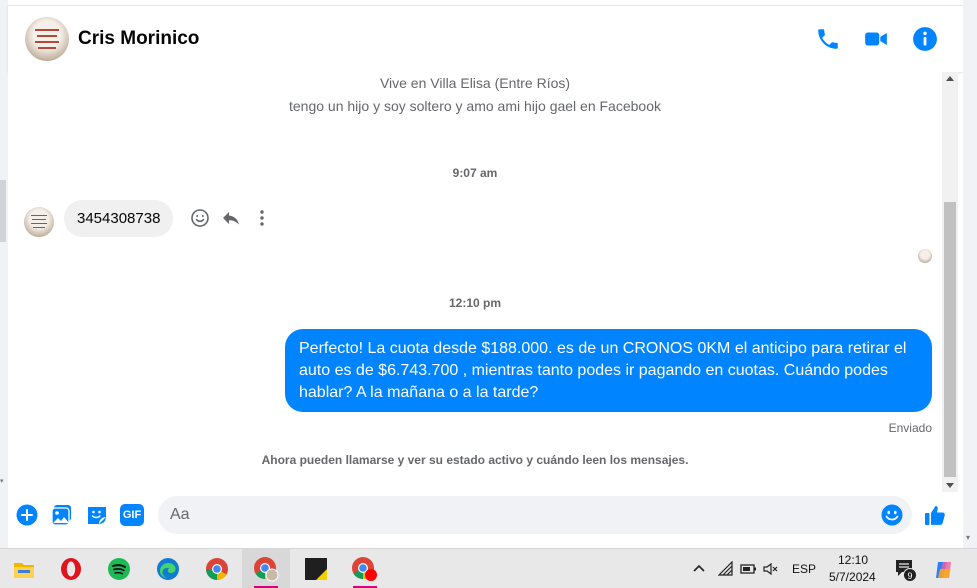 The width and height of the screenshot is (977, 588). I want to click on message-composer: GIF, so click(485, 516).